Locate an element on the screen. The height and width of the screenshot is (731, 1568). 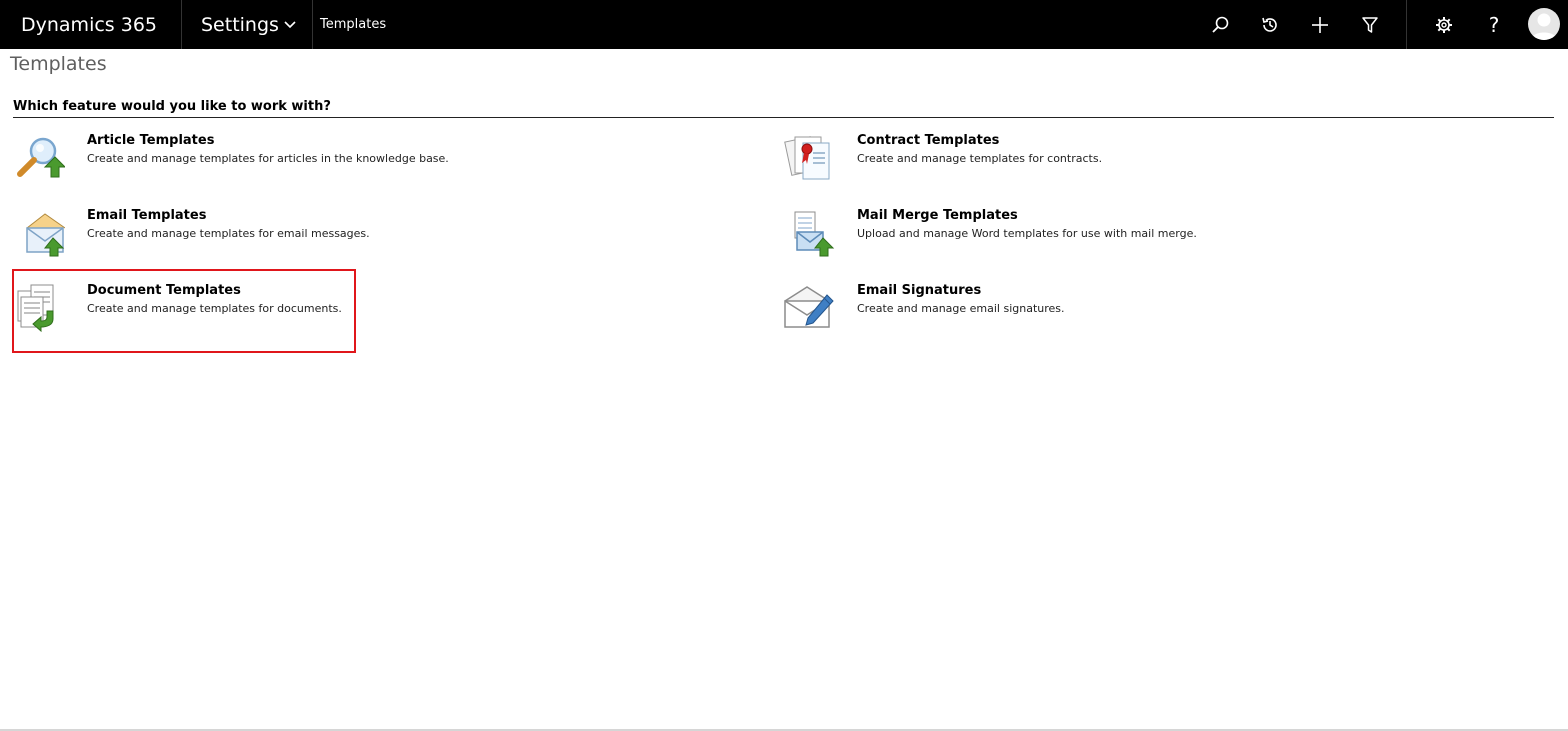
help-icon: ? is located at coordinates (1494, 24).